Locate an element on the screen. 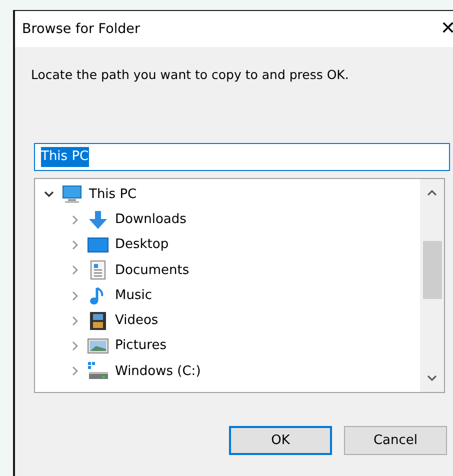  tree-item: This PC is located at coordinates (227, 195).